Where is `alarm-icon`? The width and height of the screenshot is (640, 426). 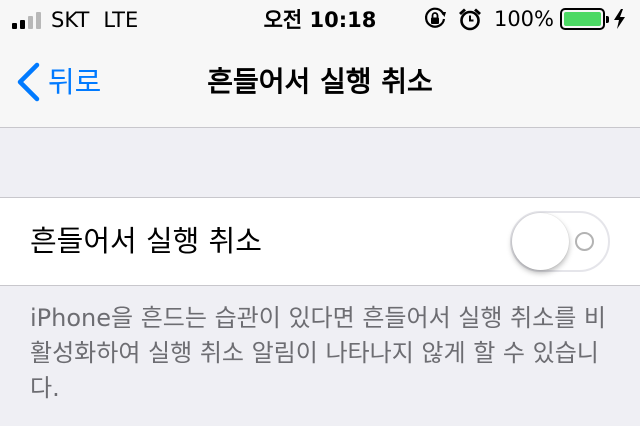
alarm-icon is located at coordinates (469, 19).